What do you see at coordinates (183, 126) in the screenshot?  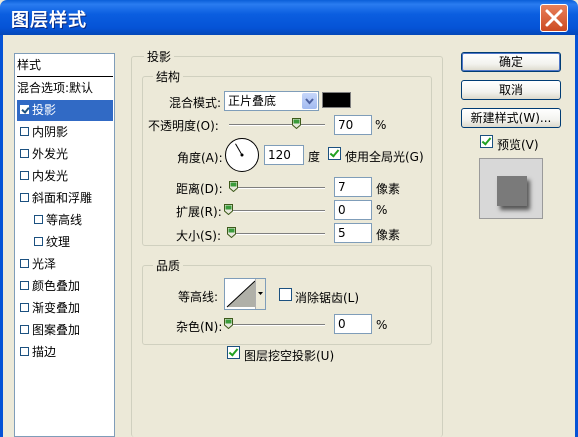 I see `opacity-label: 不透明度(O):` at bounding box center [183, 126].